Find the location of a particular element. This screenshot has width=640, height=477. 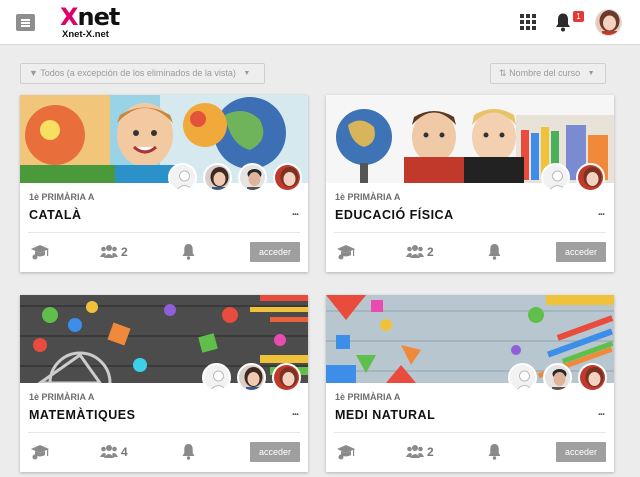

user-avatar is located at coordinates (608, 22).